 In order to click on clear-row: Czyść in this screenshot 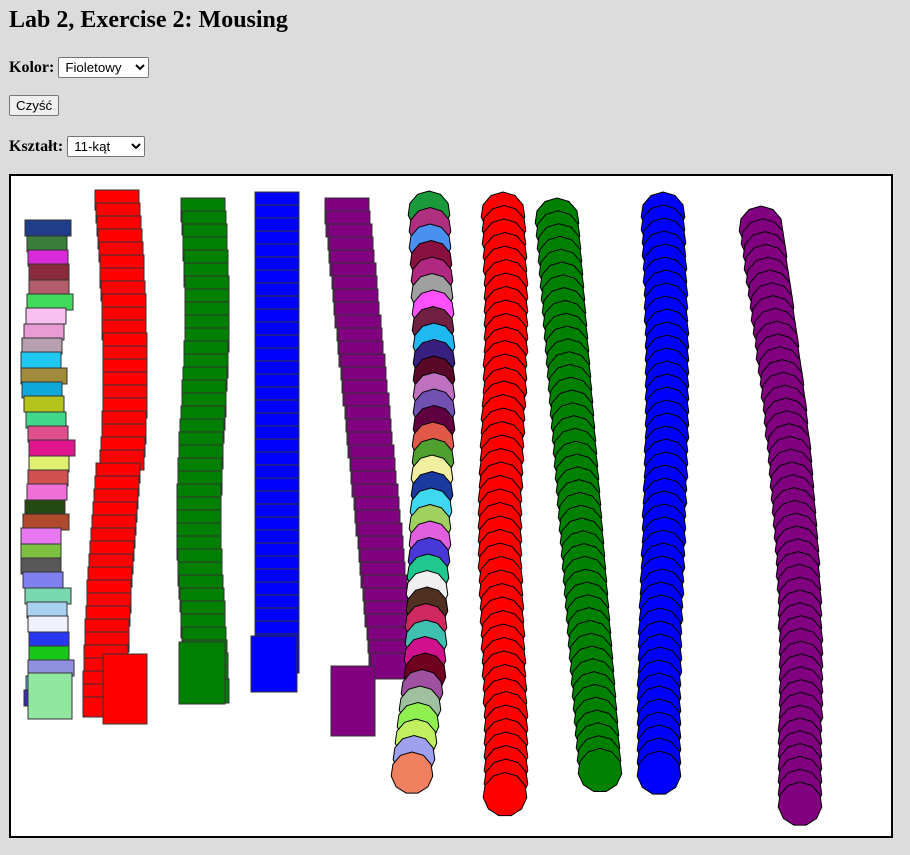, I will do `click(34, 105)`.